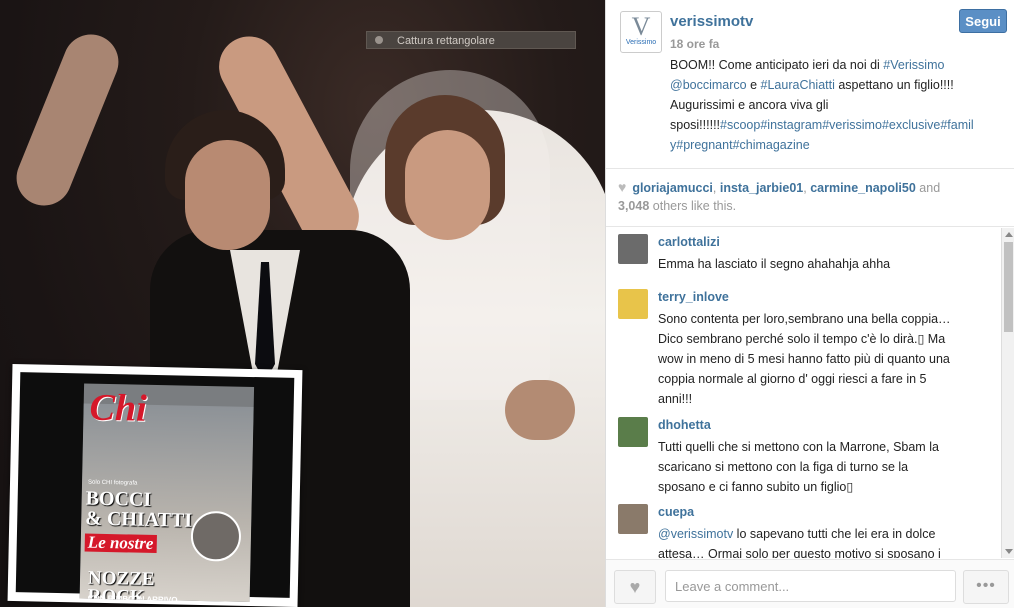 The height and width of the screenshot is (608, 1014). I want to click on magazine-subline: CON BIMBO IN ARRIVO, so click(132, 598).